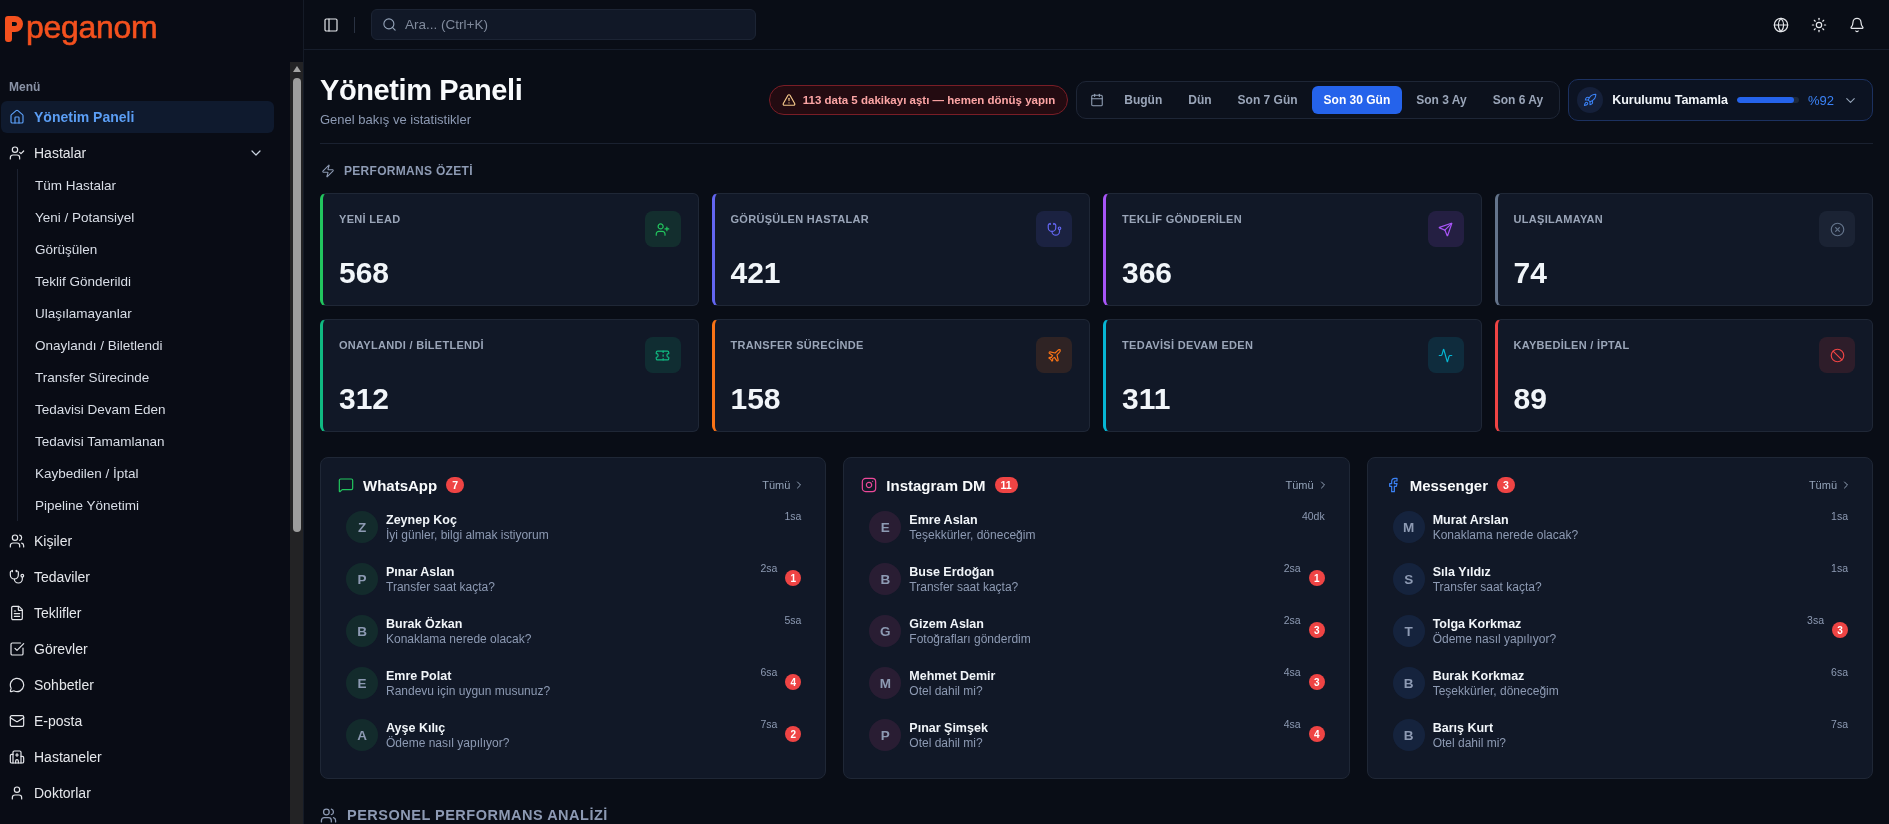  Describe the element at coordinates (793, 620) in the screenshot. I see `message-time: 5sa` at that location.